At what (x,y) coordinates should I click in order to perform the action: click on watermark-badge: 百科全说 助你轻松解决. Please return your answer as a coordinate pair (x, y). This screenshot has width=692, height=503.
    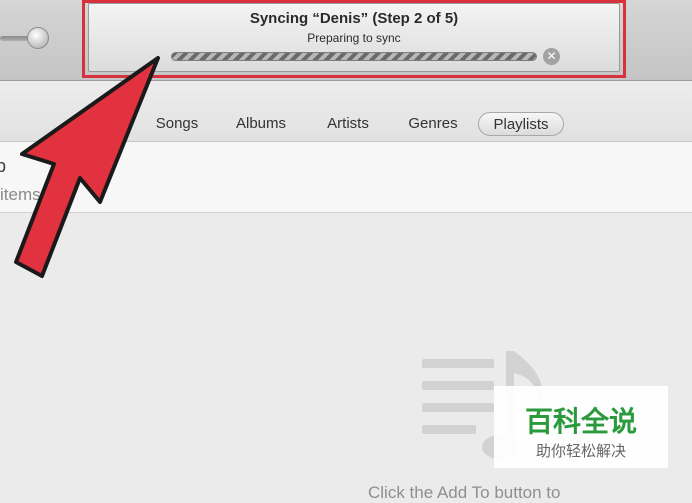
    Looking at the image, I should click on (581, 427).